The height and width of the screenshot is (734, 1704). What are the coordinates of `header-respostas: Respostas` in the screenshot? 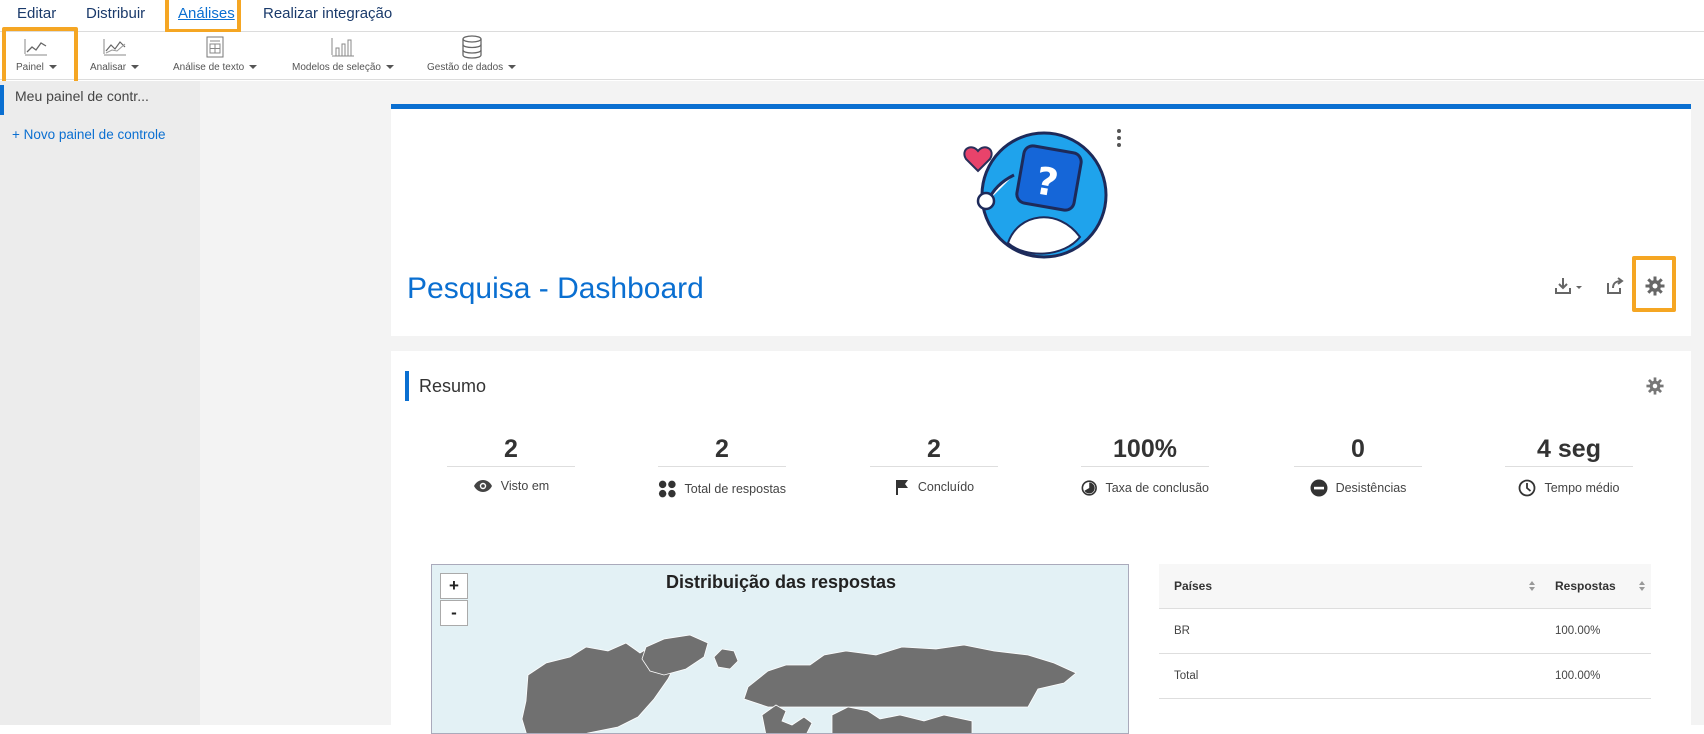 It's located at (1596, 586).